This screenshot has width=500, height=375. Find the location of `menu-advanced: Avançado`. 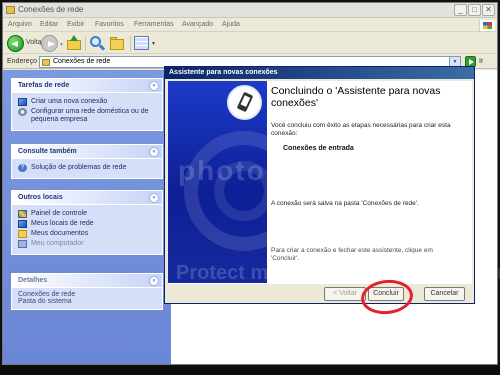

menu-advanced: Avançado is located at coordinates (197, 24).